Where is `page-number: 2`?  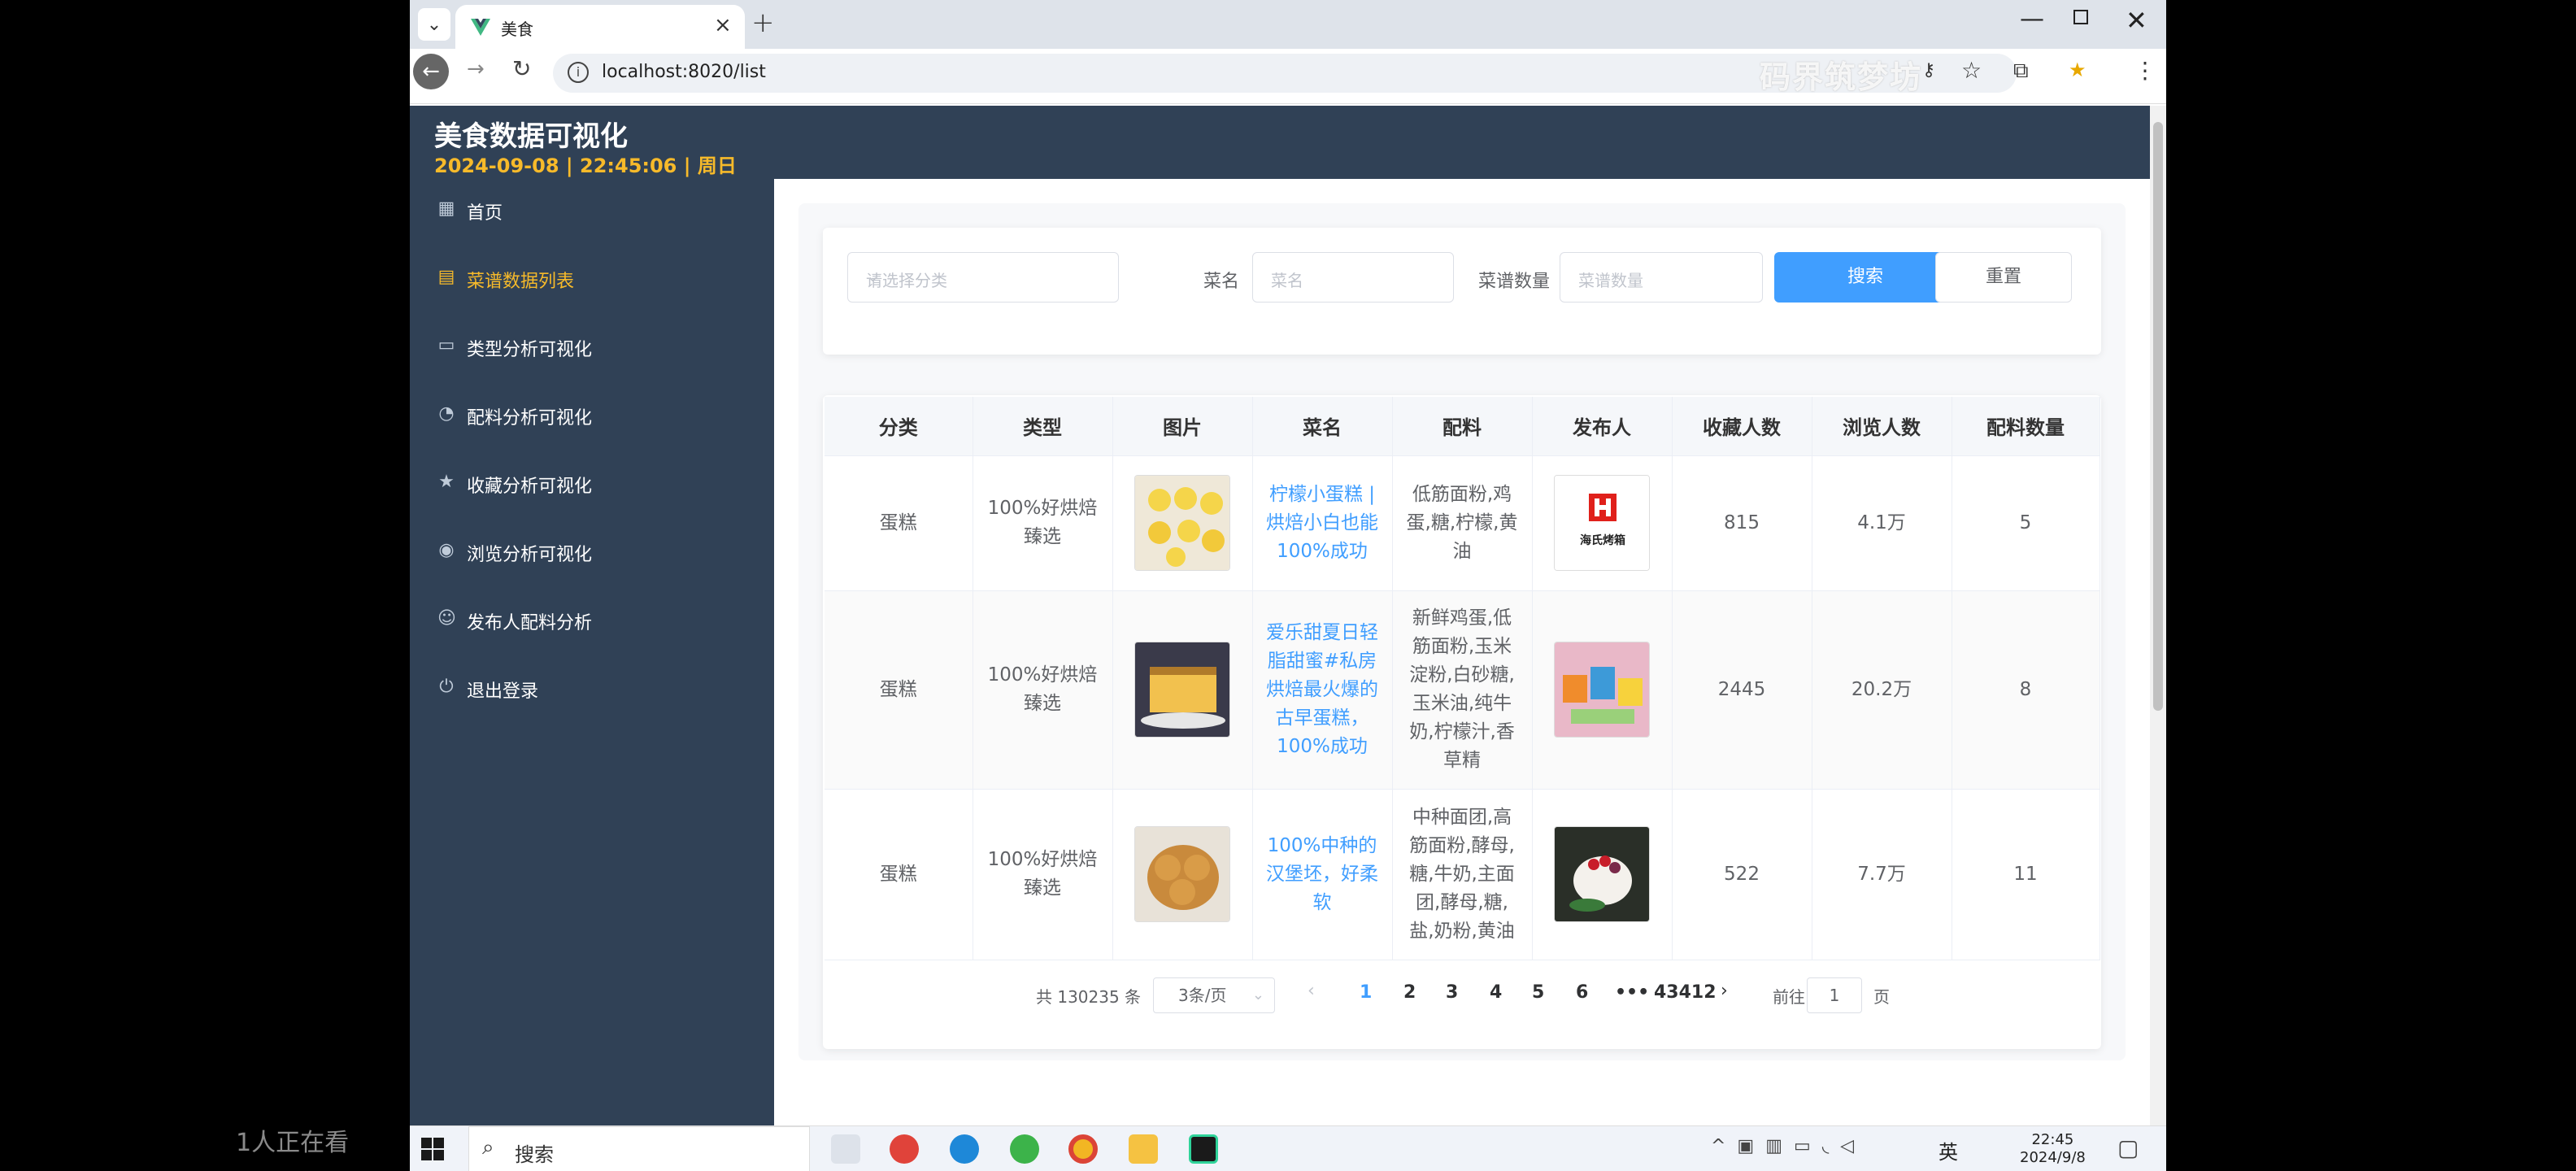
page-number: 2 is located at coordinates (1410, 992).